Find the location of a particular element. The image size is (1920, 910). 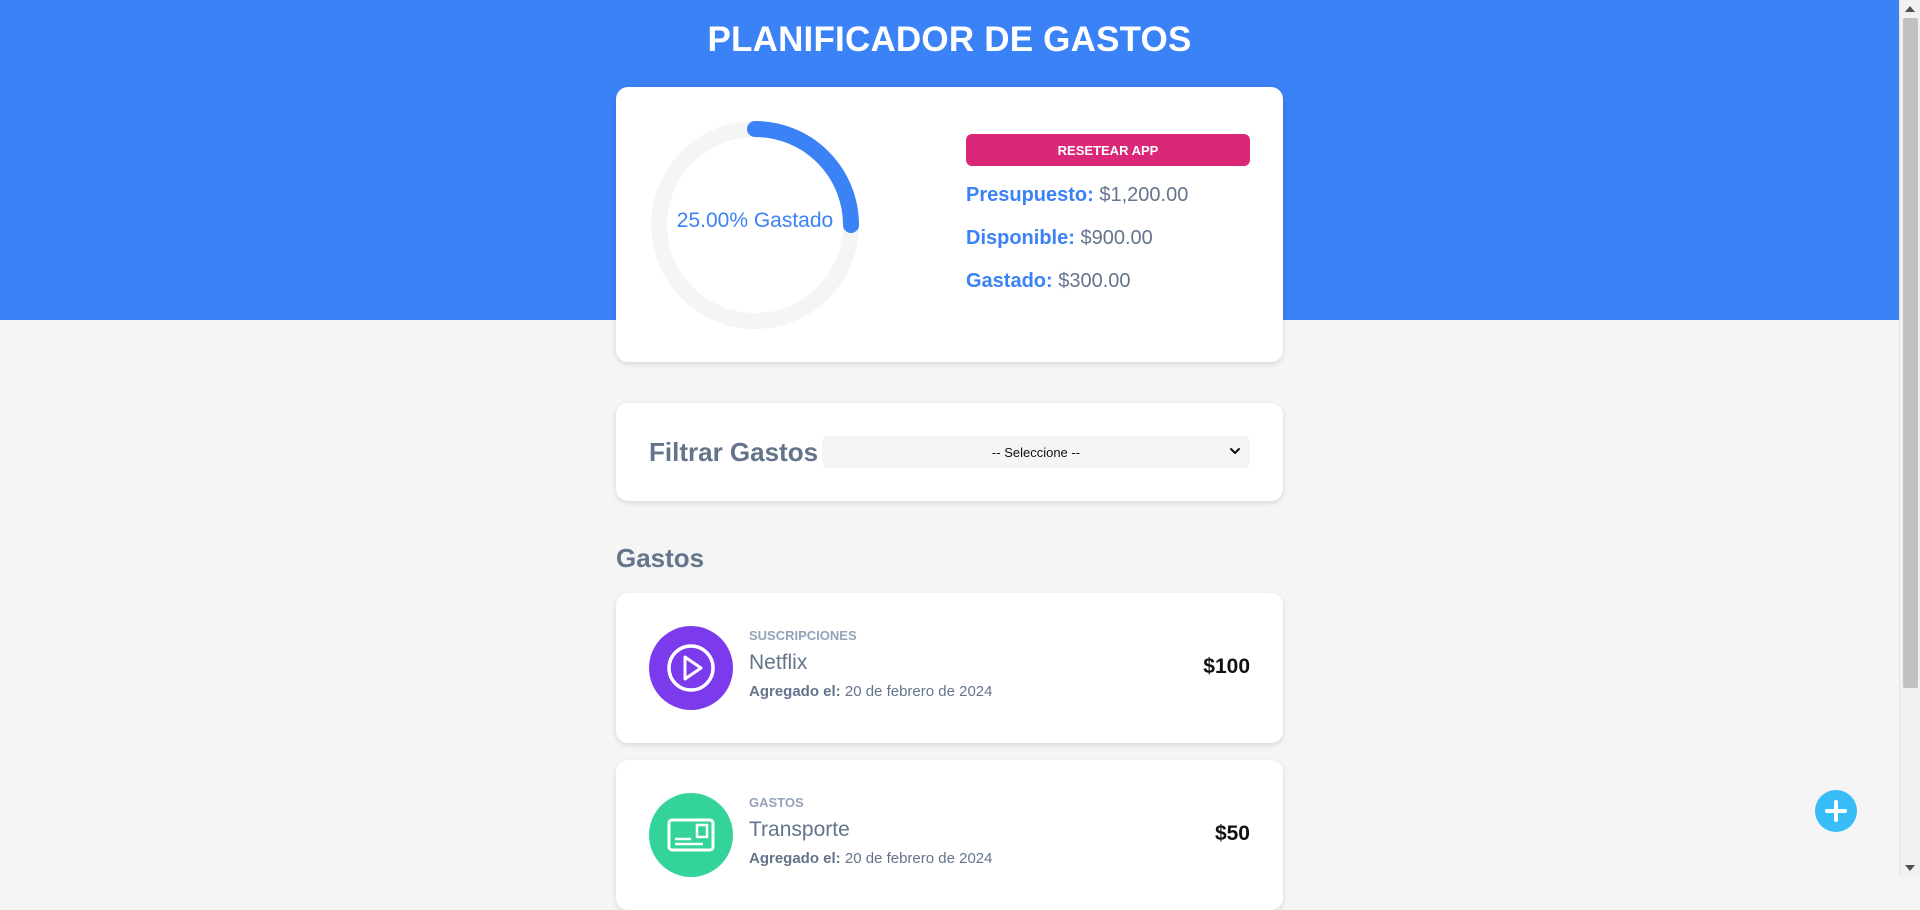

expense-category: GASTOS is located at coordinates (776, 802).